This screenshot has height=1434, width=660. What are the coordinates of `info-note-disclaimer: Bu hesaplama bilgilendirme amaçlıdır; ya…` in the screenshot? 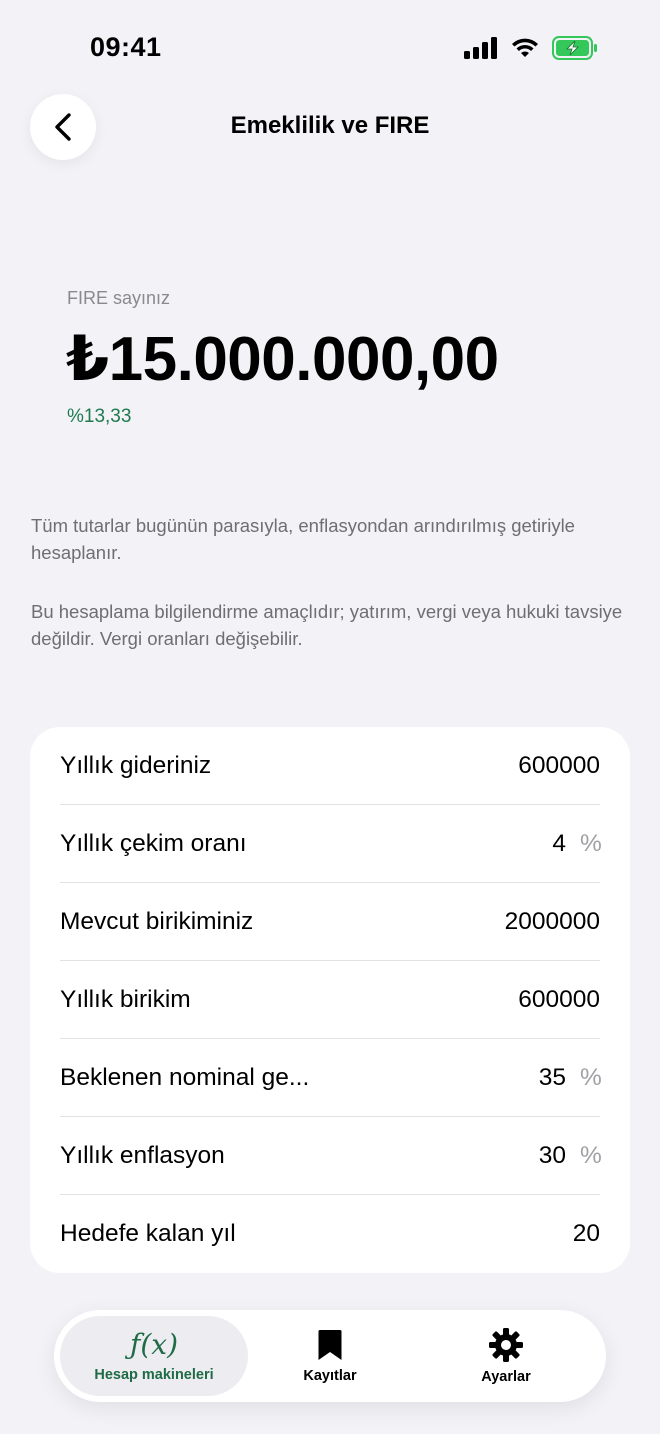 It's located at (327, 625).